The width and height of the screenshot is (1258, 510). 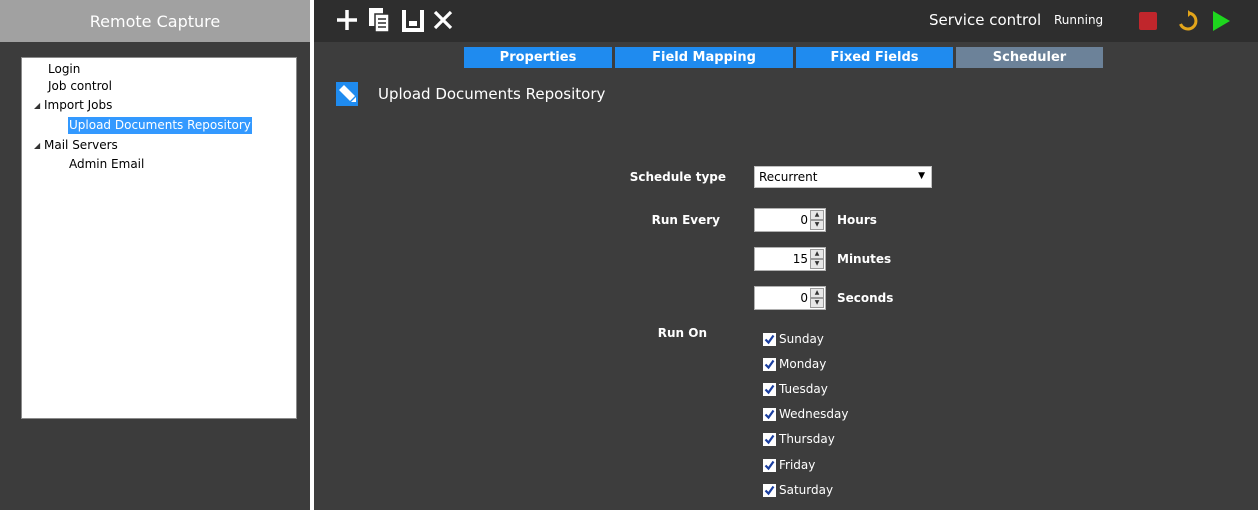 What do you see at coordinates (1148, 21) in the screenshot?
I see `stop-icon` at bounding box center [1148, 21].